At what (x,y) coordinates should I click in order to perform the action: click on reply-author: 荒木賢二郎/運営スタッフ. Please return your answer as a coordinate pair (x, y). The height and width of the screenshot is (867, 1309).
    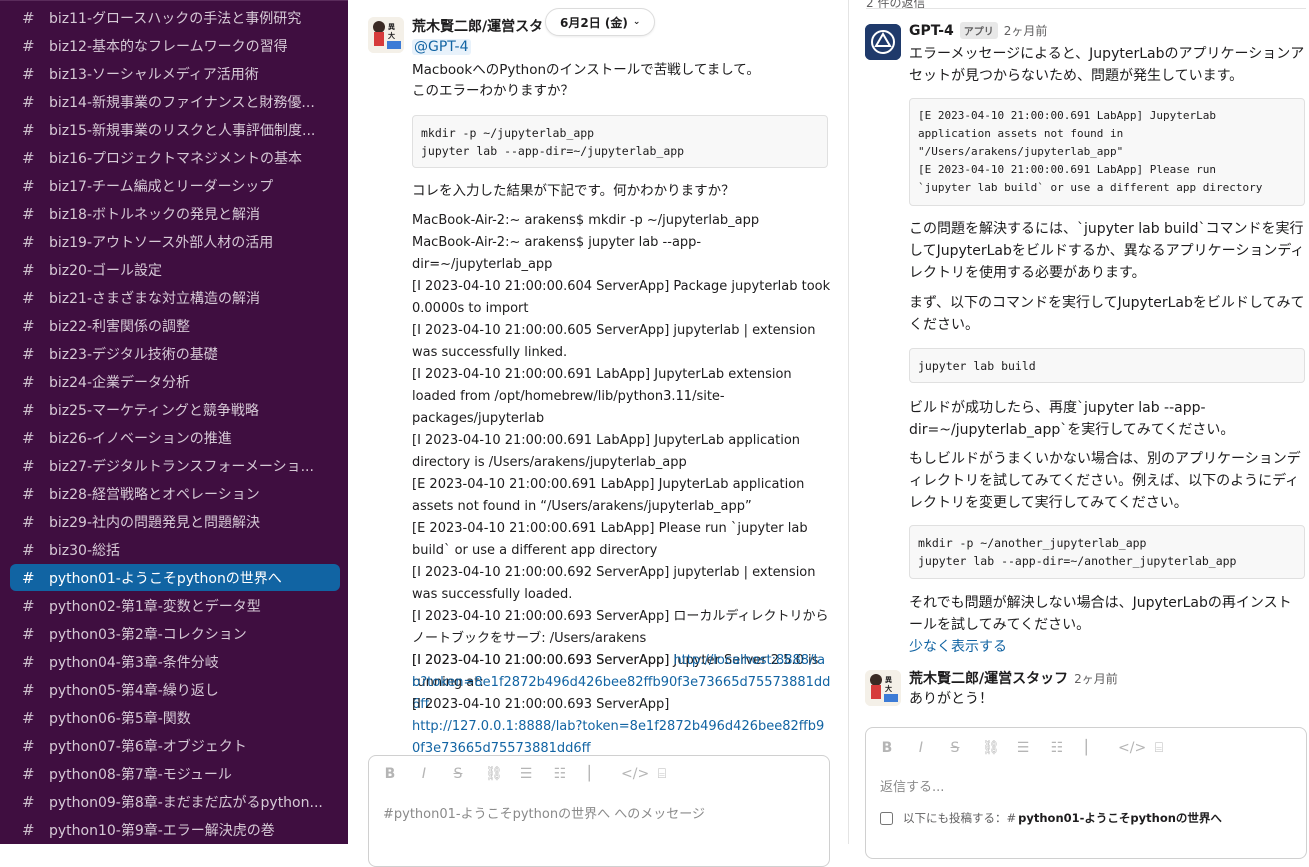
    Looking at the image, I should click on (988, 678).